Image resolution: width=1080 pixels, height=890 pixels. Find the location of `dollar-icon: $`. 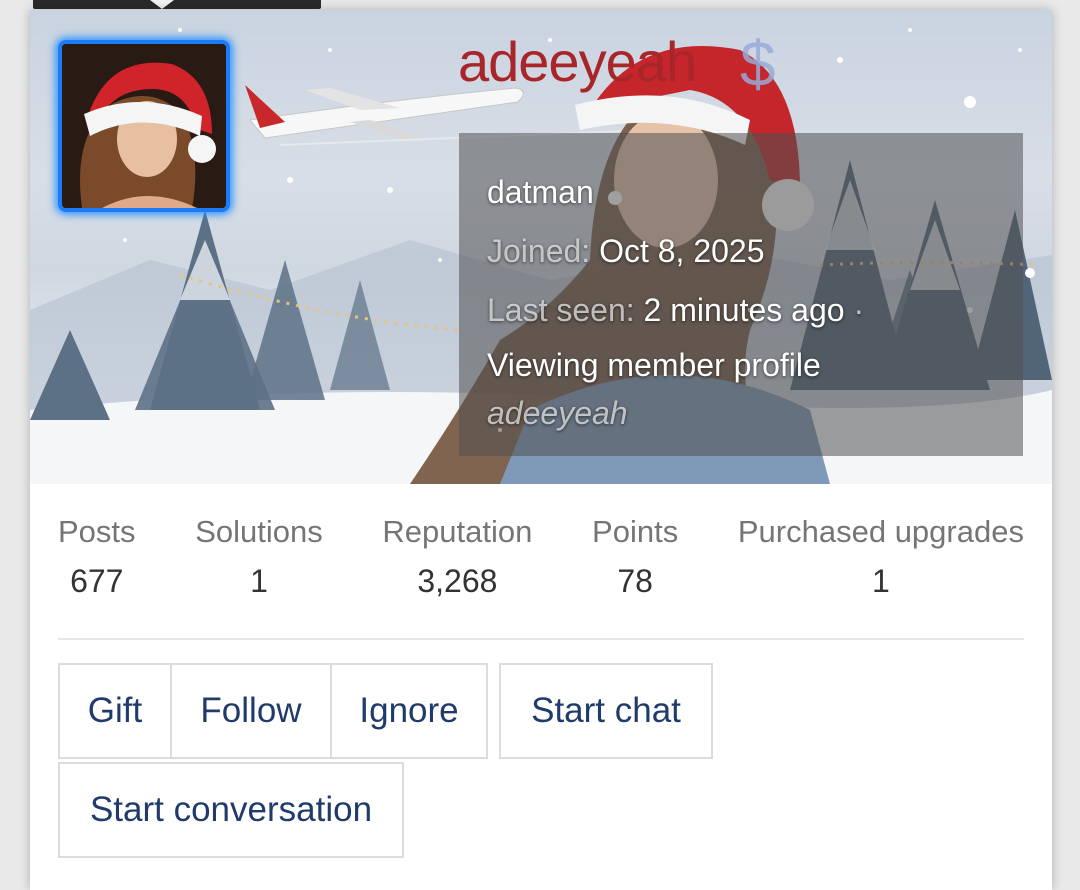

dollar-icon: $ is located at coordinates (758, 64).